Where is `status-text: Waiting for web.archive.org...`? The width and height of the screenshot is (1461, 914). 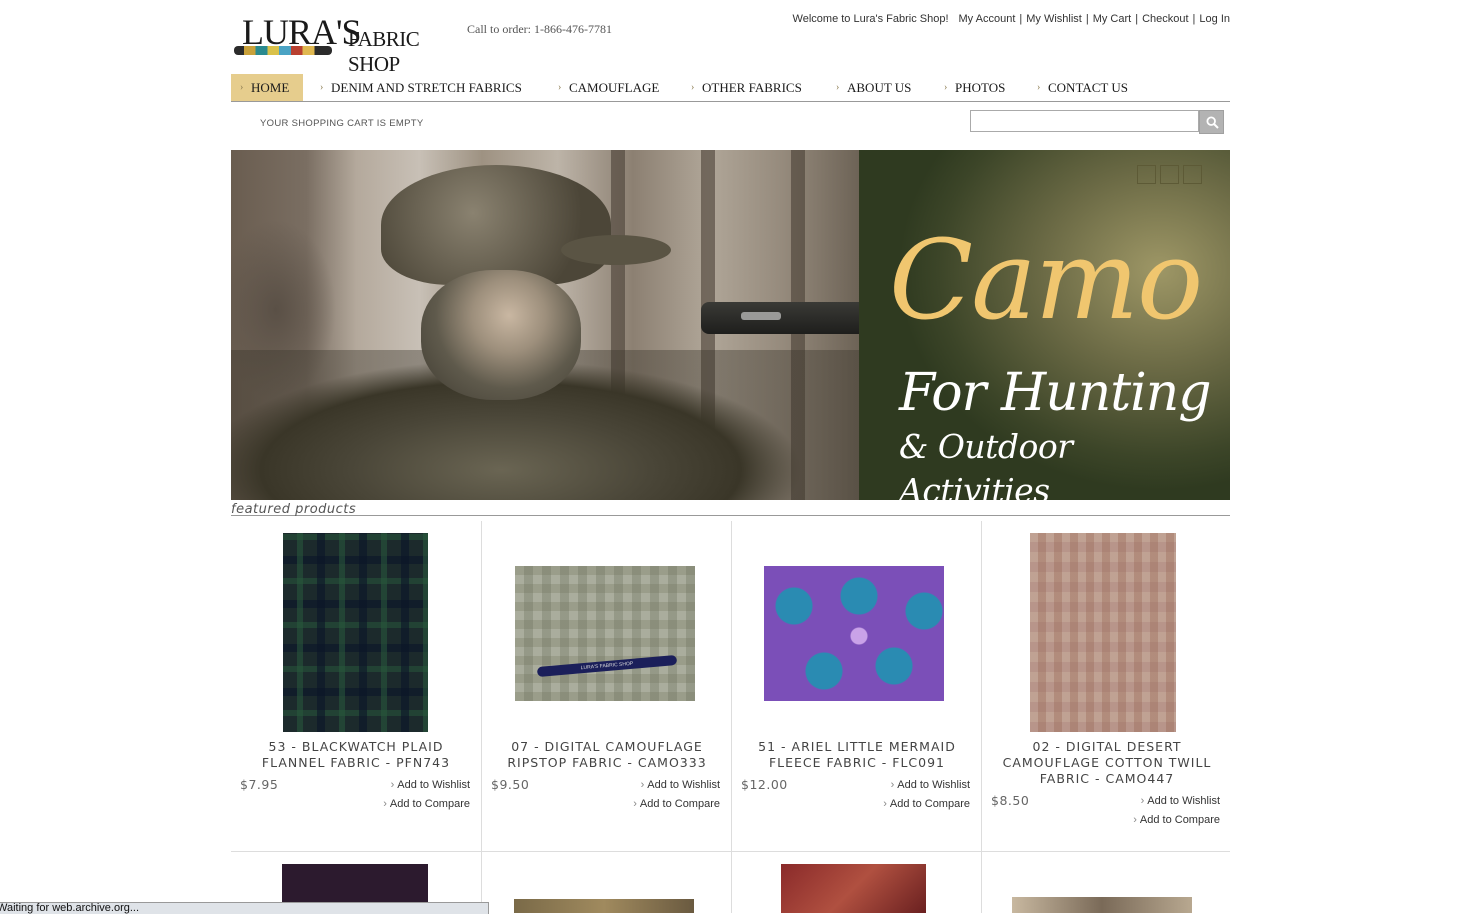 status-text: Waiting for web.archive.org... is located at coordinates (70, 908).